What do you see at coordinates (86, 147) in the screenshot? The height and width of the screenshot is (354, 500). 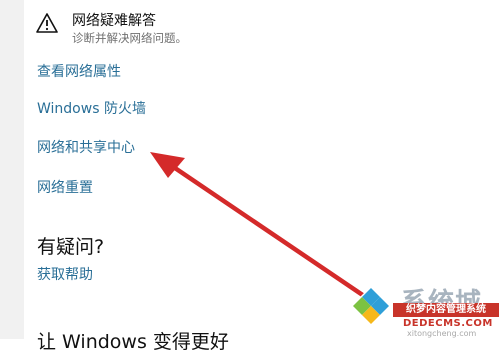 I see `network-sharing-center-link: 网络和共享中心` at bounding box center [86, 147].